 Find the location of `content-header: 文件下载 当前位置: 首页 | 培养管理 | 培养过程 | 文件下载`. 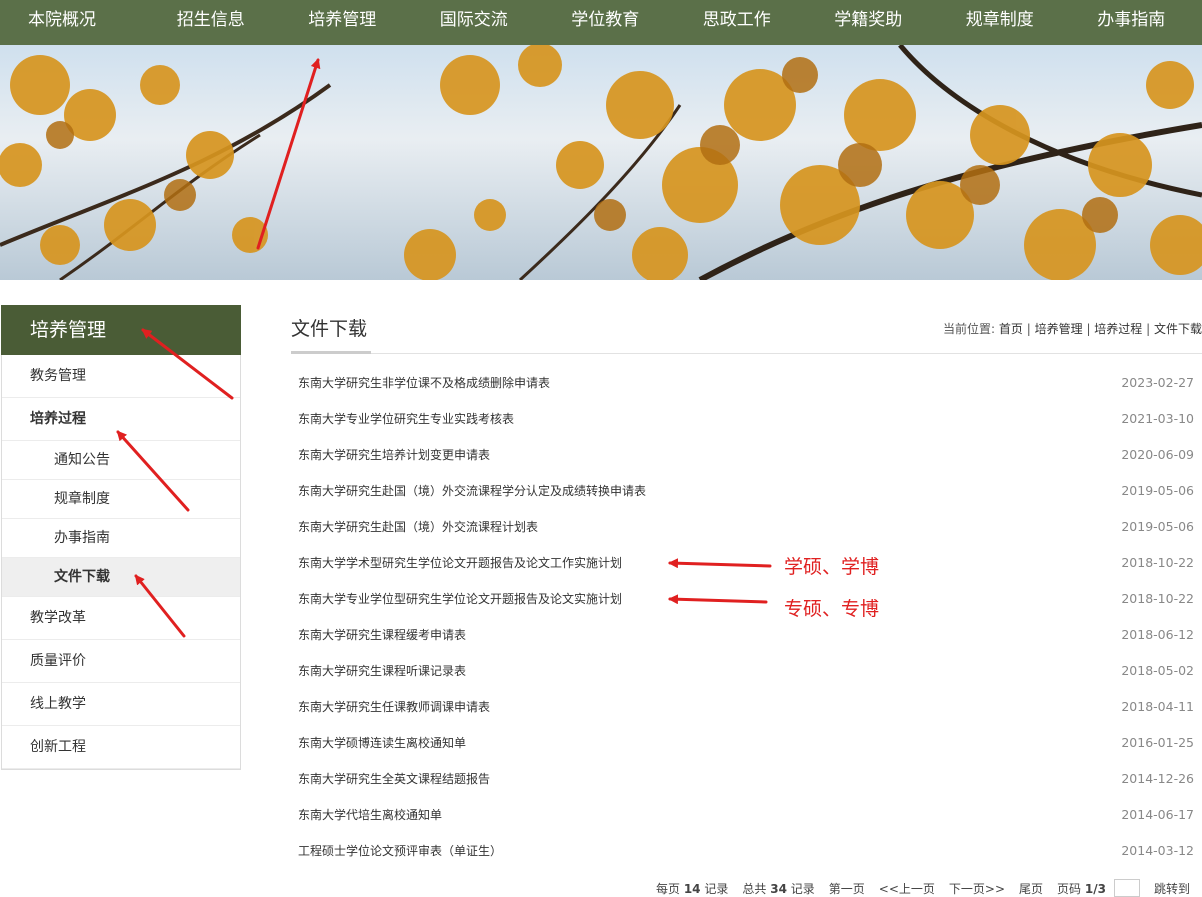

content-header: 文件下载 当前位置: 首页 | 培养管理 | 培养过程 | 文件下载 is located at coordinates (746, 330).